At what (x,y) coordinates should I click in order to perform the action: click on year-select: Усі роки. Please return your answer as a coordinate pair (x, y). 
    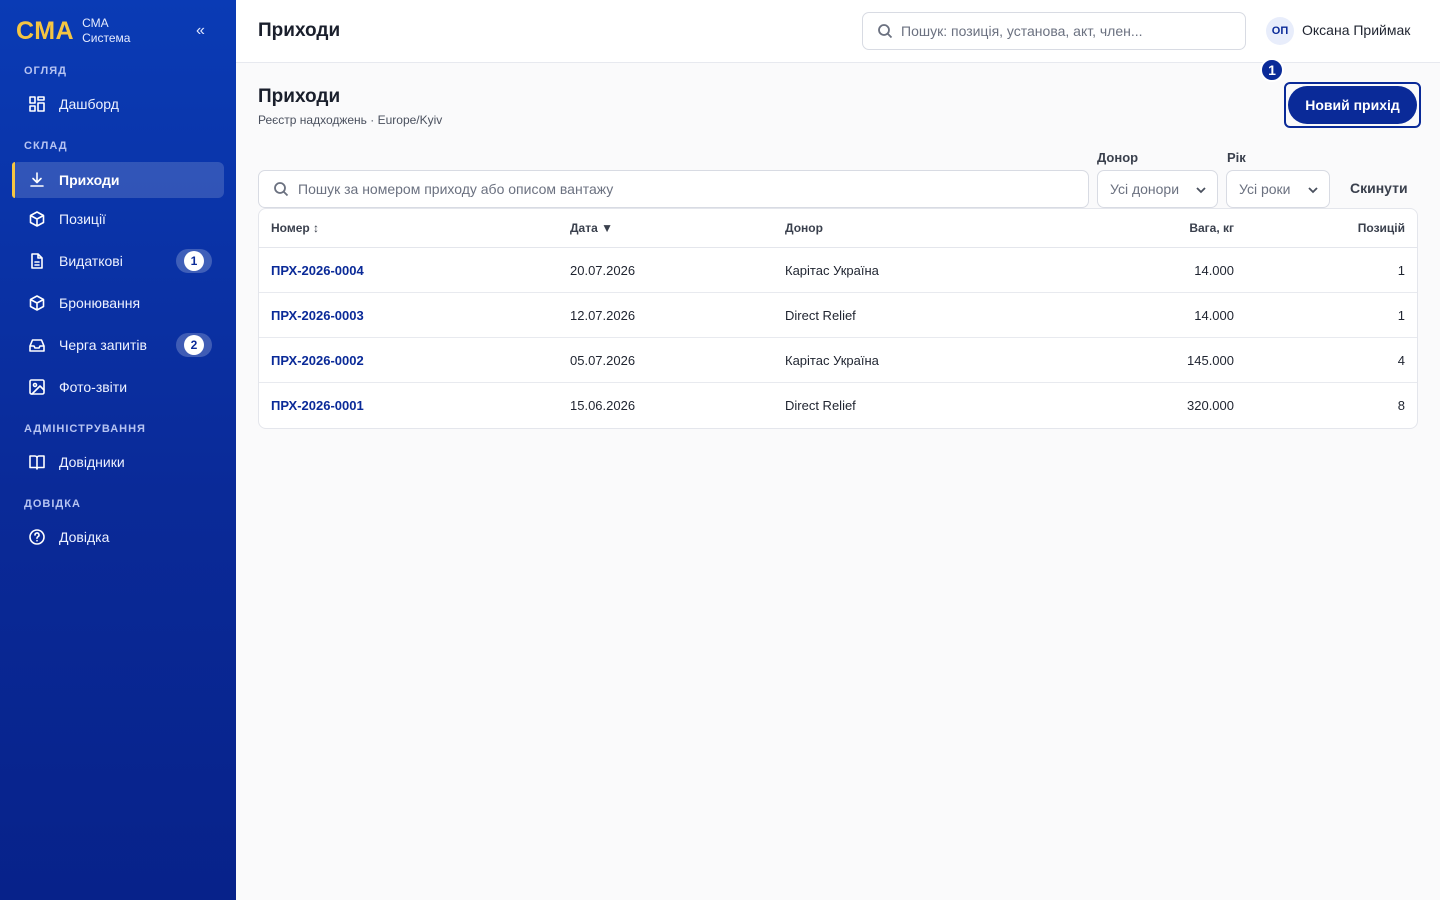
    Looking at the image, I should click on (1278, 189).